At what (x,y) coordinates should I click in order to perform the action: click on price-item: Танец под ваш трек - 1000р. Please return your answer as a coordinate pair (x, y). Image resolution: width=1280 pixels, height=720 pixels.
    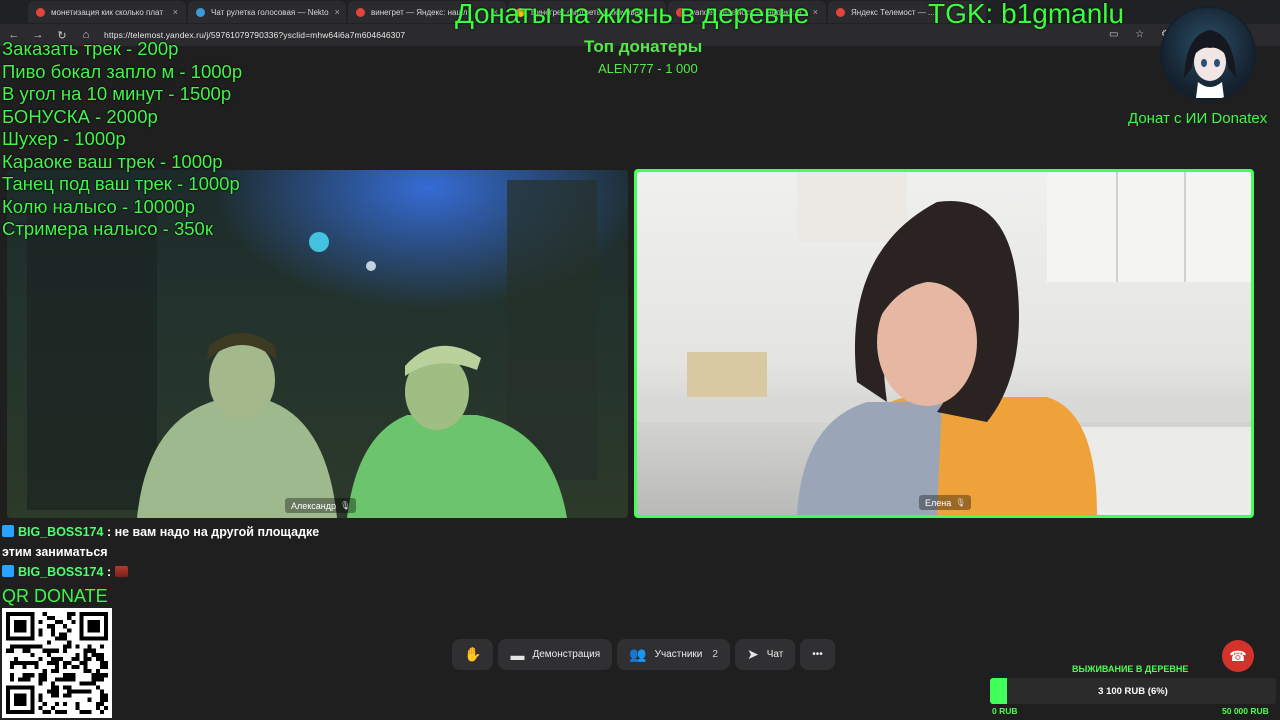
    Looking at the image, I should click on (121, 183).